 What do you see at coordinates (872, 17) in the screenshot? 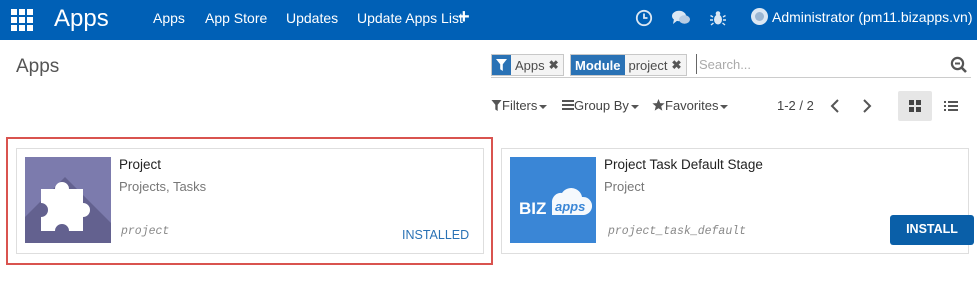
I see `user-name: Administrator (pm11.bizapps.vn)` at bounding box center [872, 17].